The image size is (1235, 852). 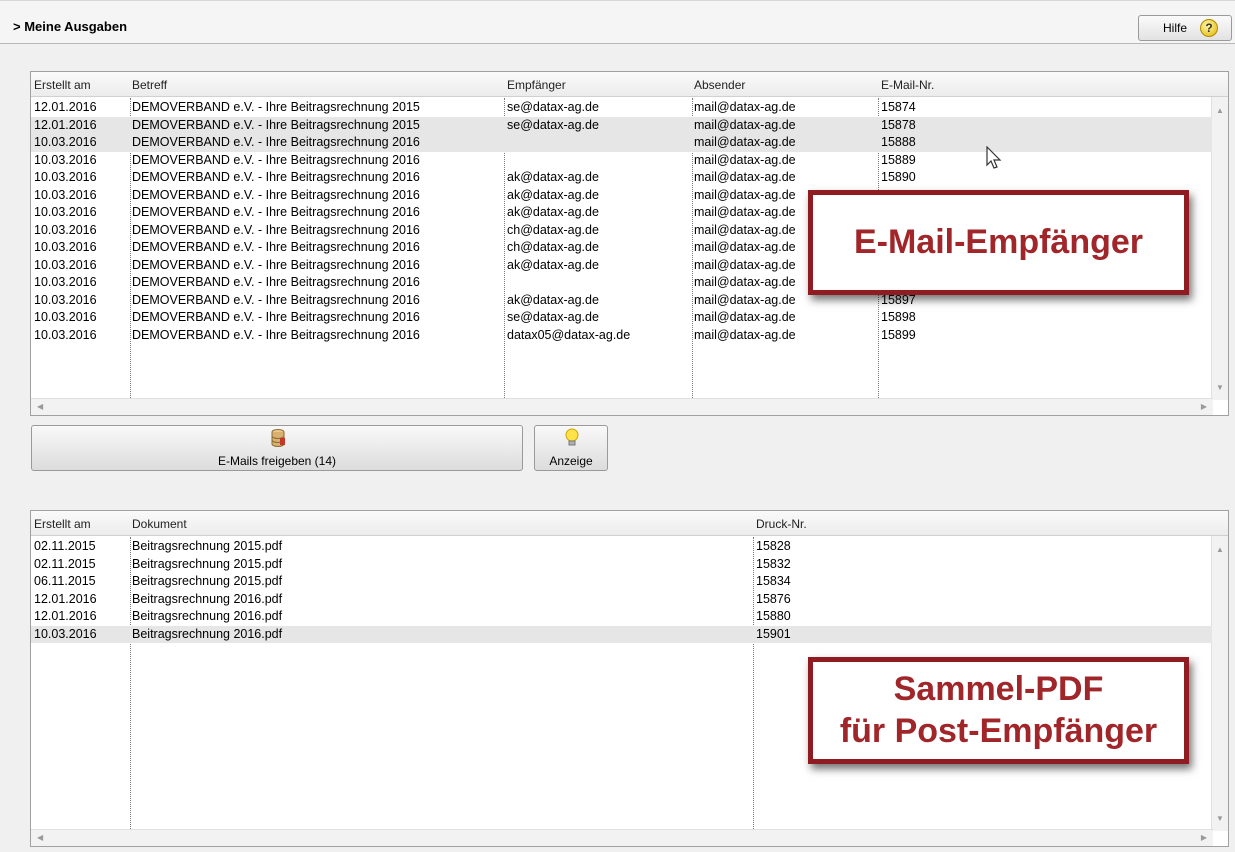 What do you see at coordinates (277, 448) in the screenshot?
I see `release-emails-button: E-Mails freigeben (14)` at bounding box center [277, 448].